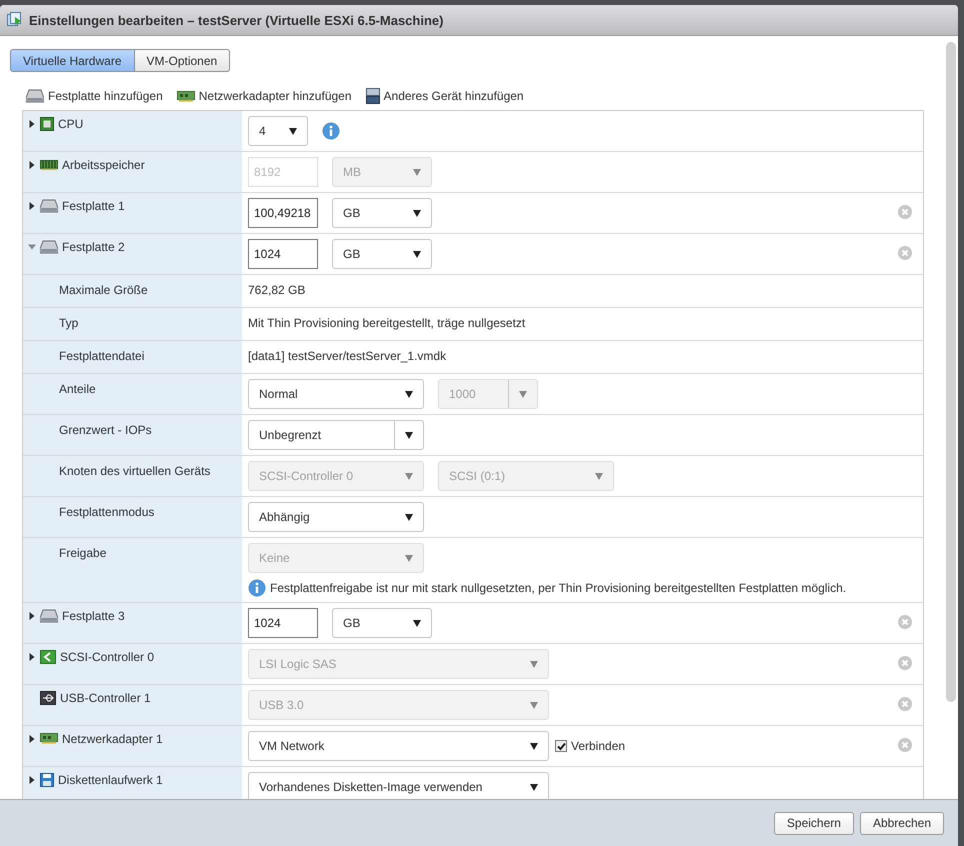  Describe the element at coordinates (93, 247) in the screenshot. I see `row-label: Festplatte 2` at that location.